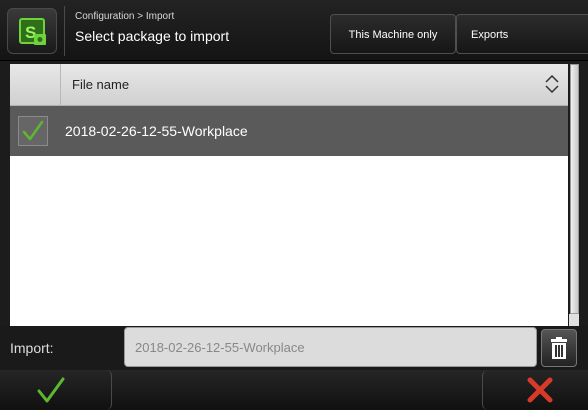 Image resolution: width=588 pixels, height=410 pixels. I want to click on row-checkbox, so click(33, 131).